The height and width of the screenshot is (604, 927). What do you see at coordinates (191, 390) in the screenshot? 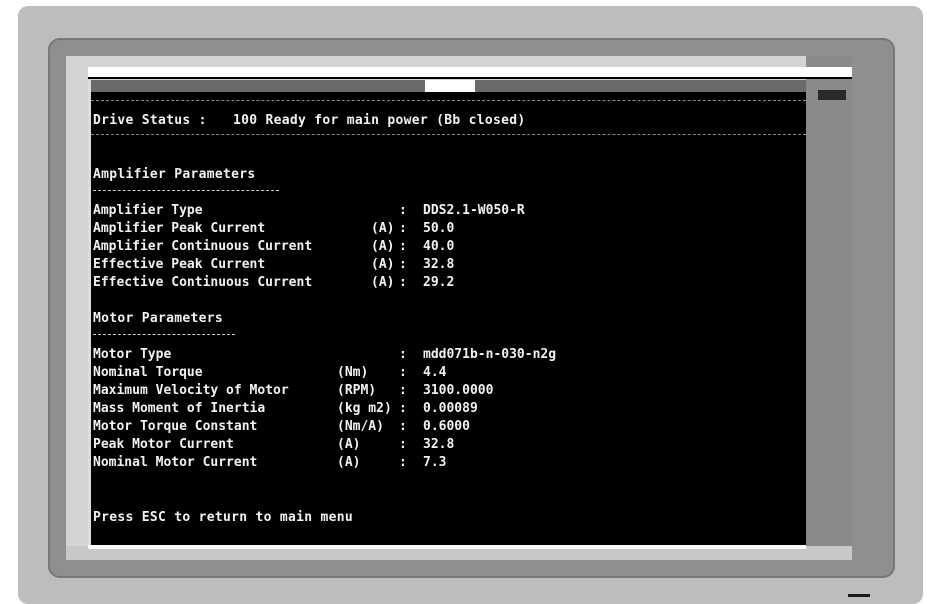
I see `motor-param-label: Maximum Velocity of Motor` at bounding box center [191, 390].